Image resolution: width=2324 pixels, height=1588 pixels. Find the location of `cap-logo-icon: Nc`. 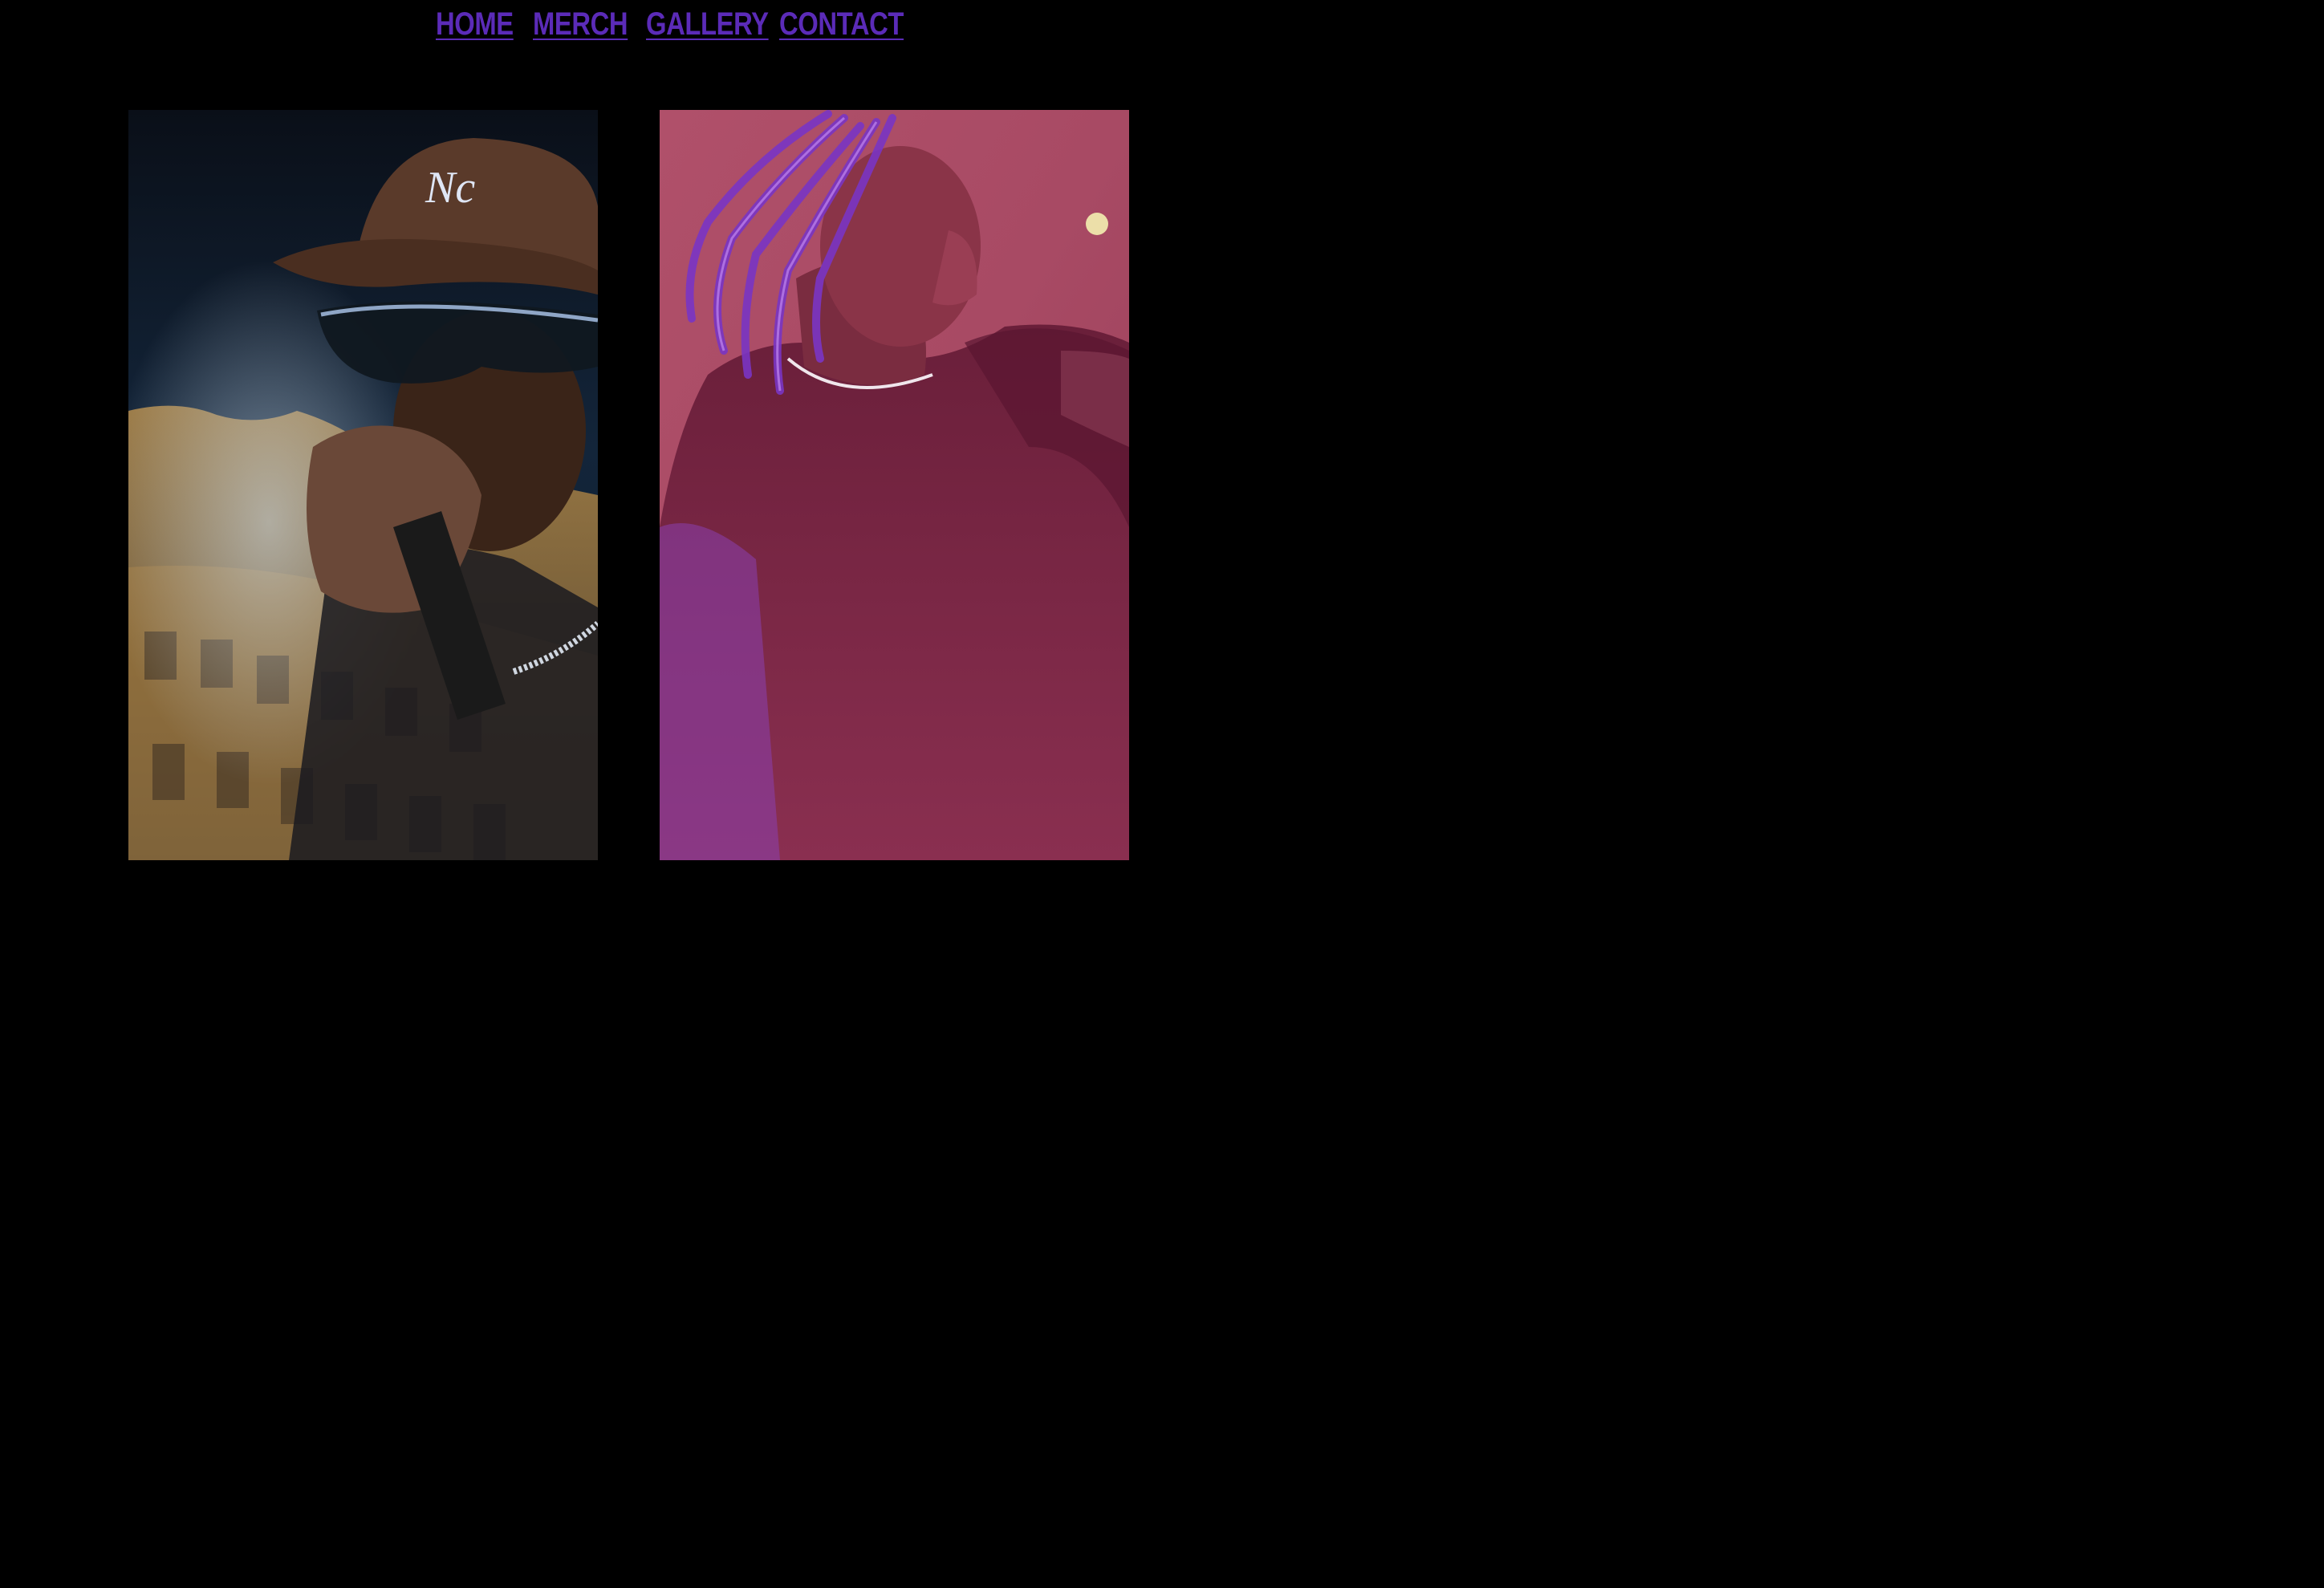

cap-logo-icon: Nc is located at coordinates (450, 188).